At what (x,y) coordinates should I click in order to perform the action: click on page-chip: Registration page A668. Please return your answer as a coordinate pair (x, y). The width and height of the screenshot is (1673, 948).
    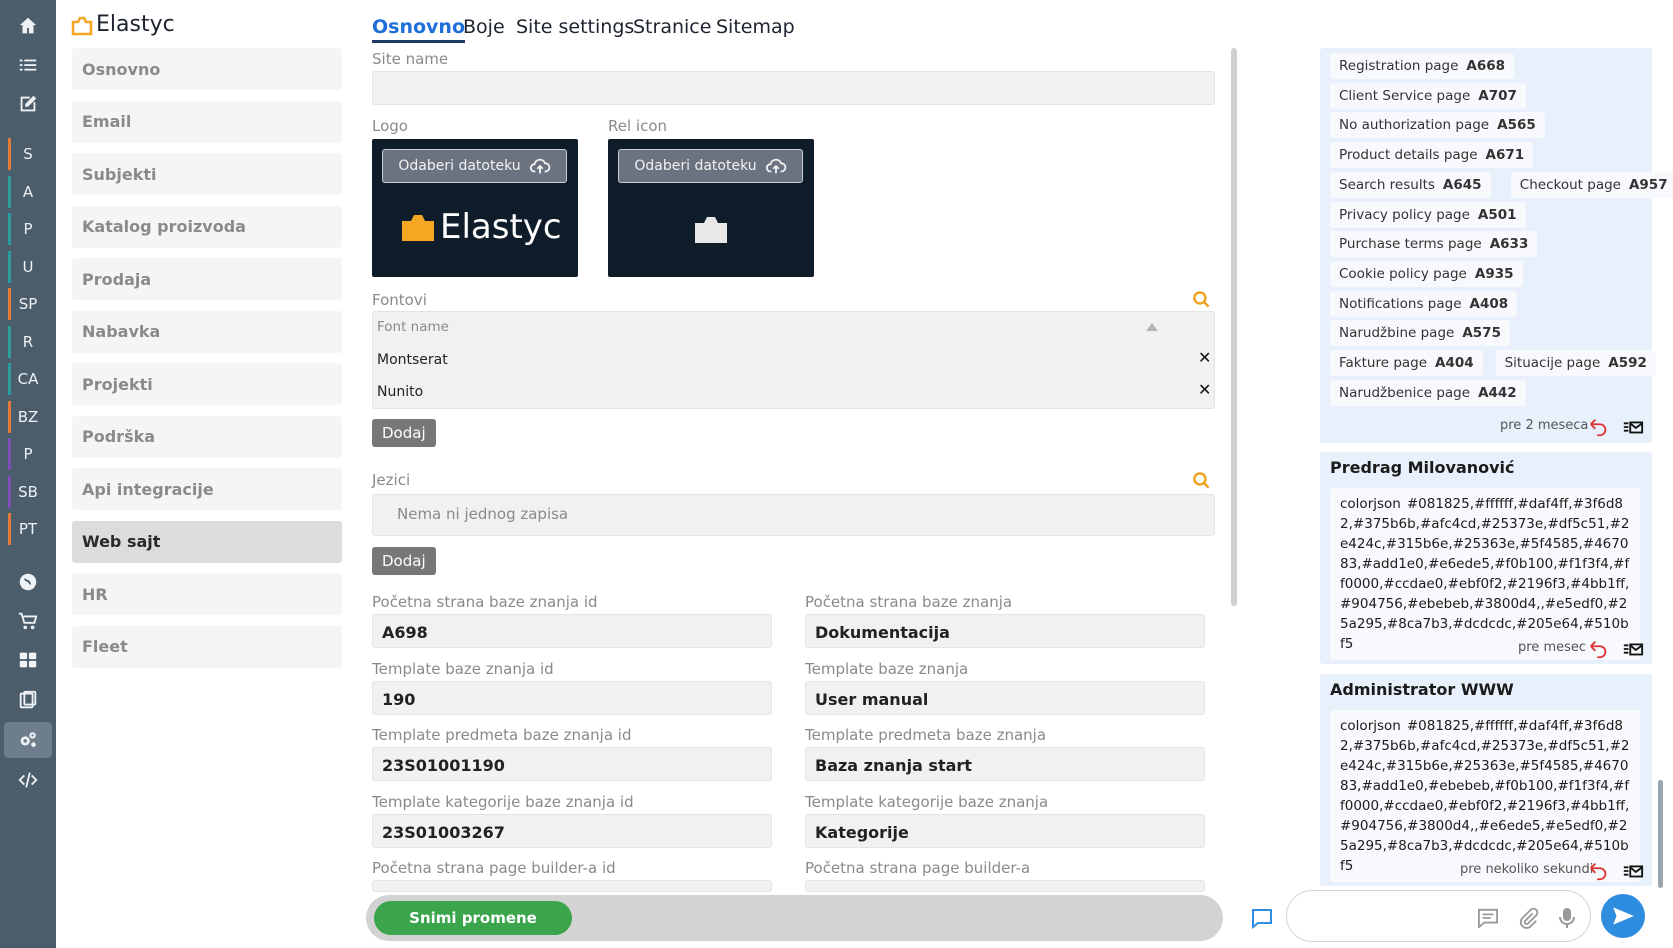
    Looking at the image, I should click on (1422, 66).